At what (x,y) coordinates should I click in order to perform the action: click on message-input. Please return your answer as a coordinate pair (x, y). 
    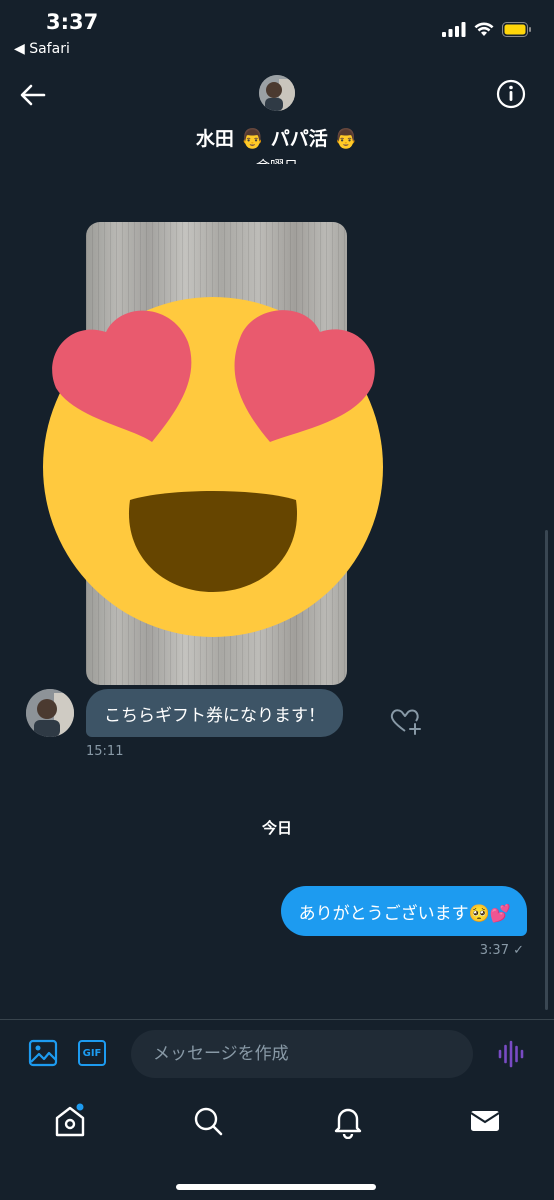
    Looking at the image, I should click on (302, 1054).